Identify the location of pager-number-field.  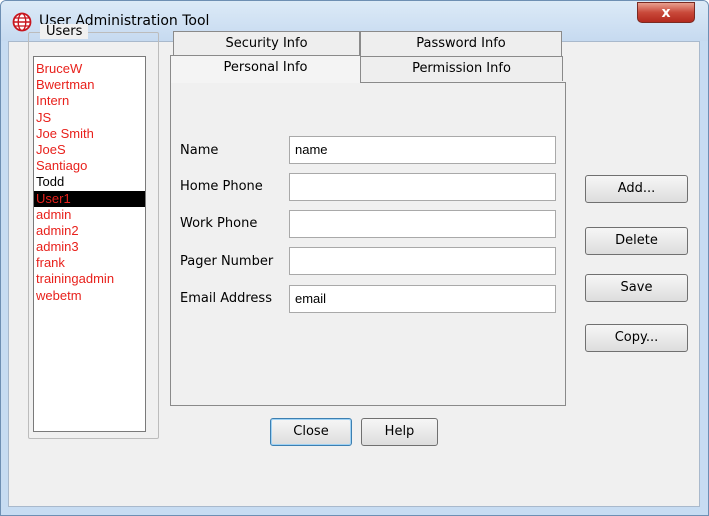
(422, 261).